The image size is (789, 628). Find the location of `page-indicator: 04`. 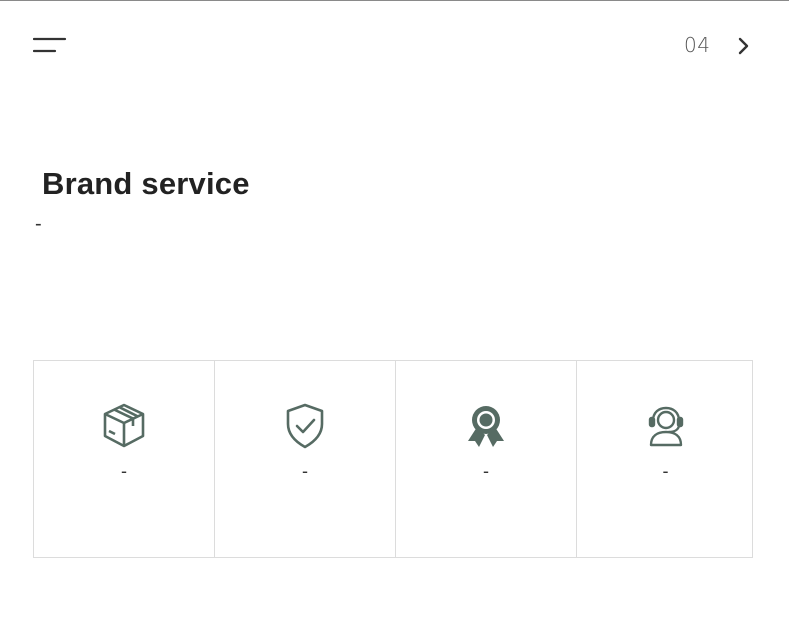

page-indicator: 04 is located at coordinates (697, 45).